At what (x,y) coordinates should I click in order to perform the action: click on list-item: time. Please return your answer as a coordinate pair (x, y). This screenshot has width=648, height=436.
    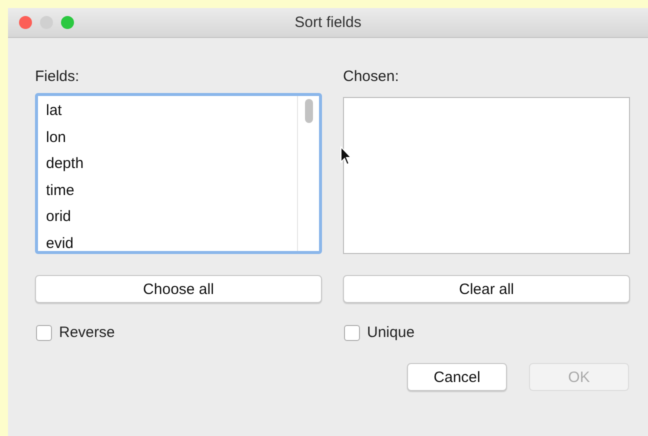
    Looking at the image, I should click on (167, 191).